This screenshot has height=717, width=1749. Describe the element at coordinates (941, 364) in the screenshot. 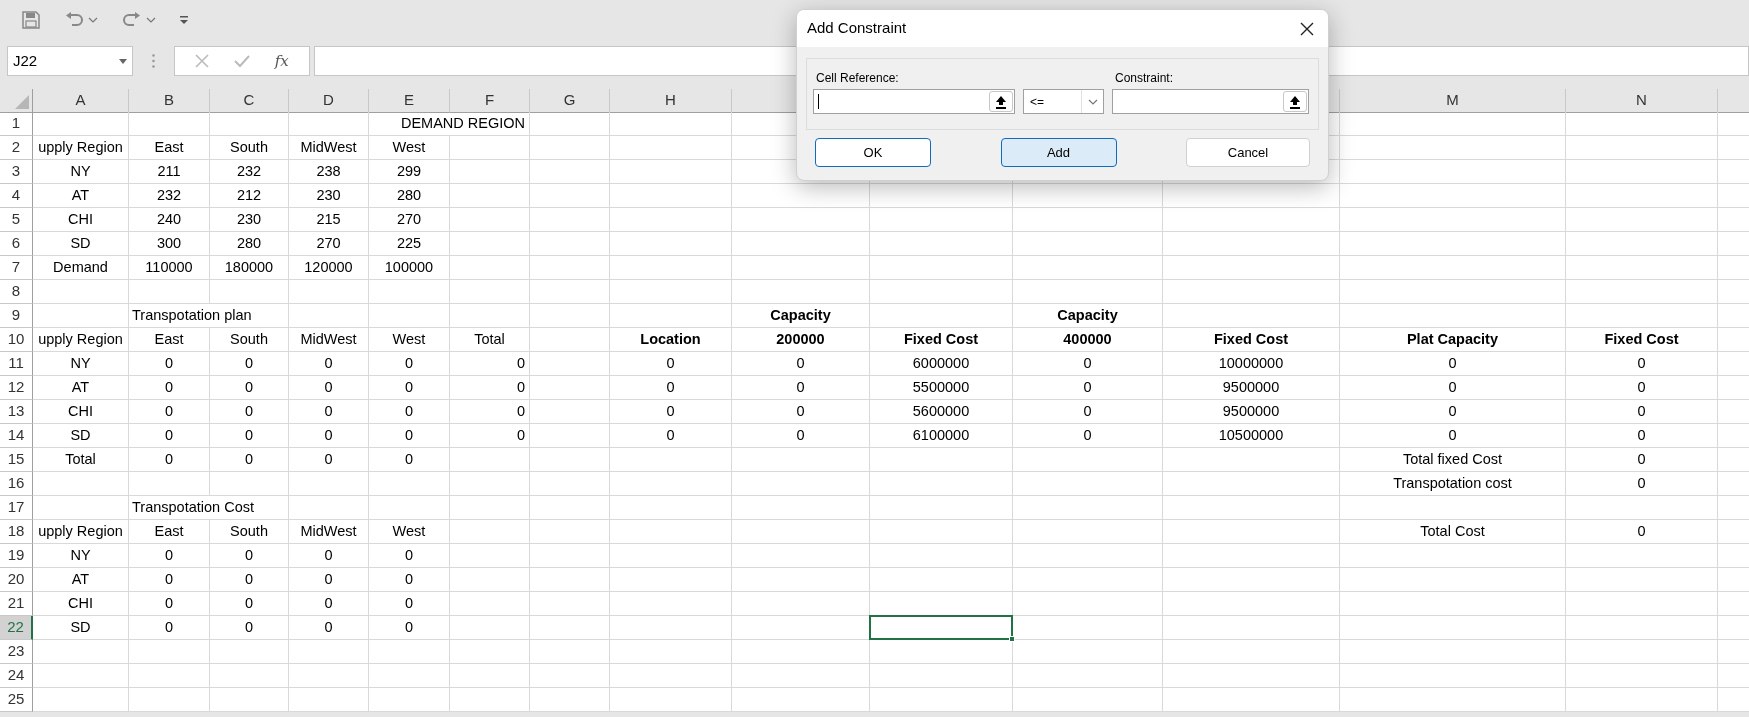

I see `table-cell: 6000000` at that location.